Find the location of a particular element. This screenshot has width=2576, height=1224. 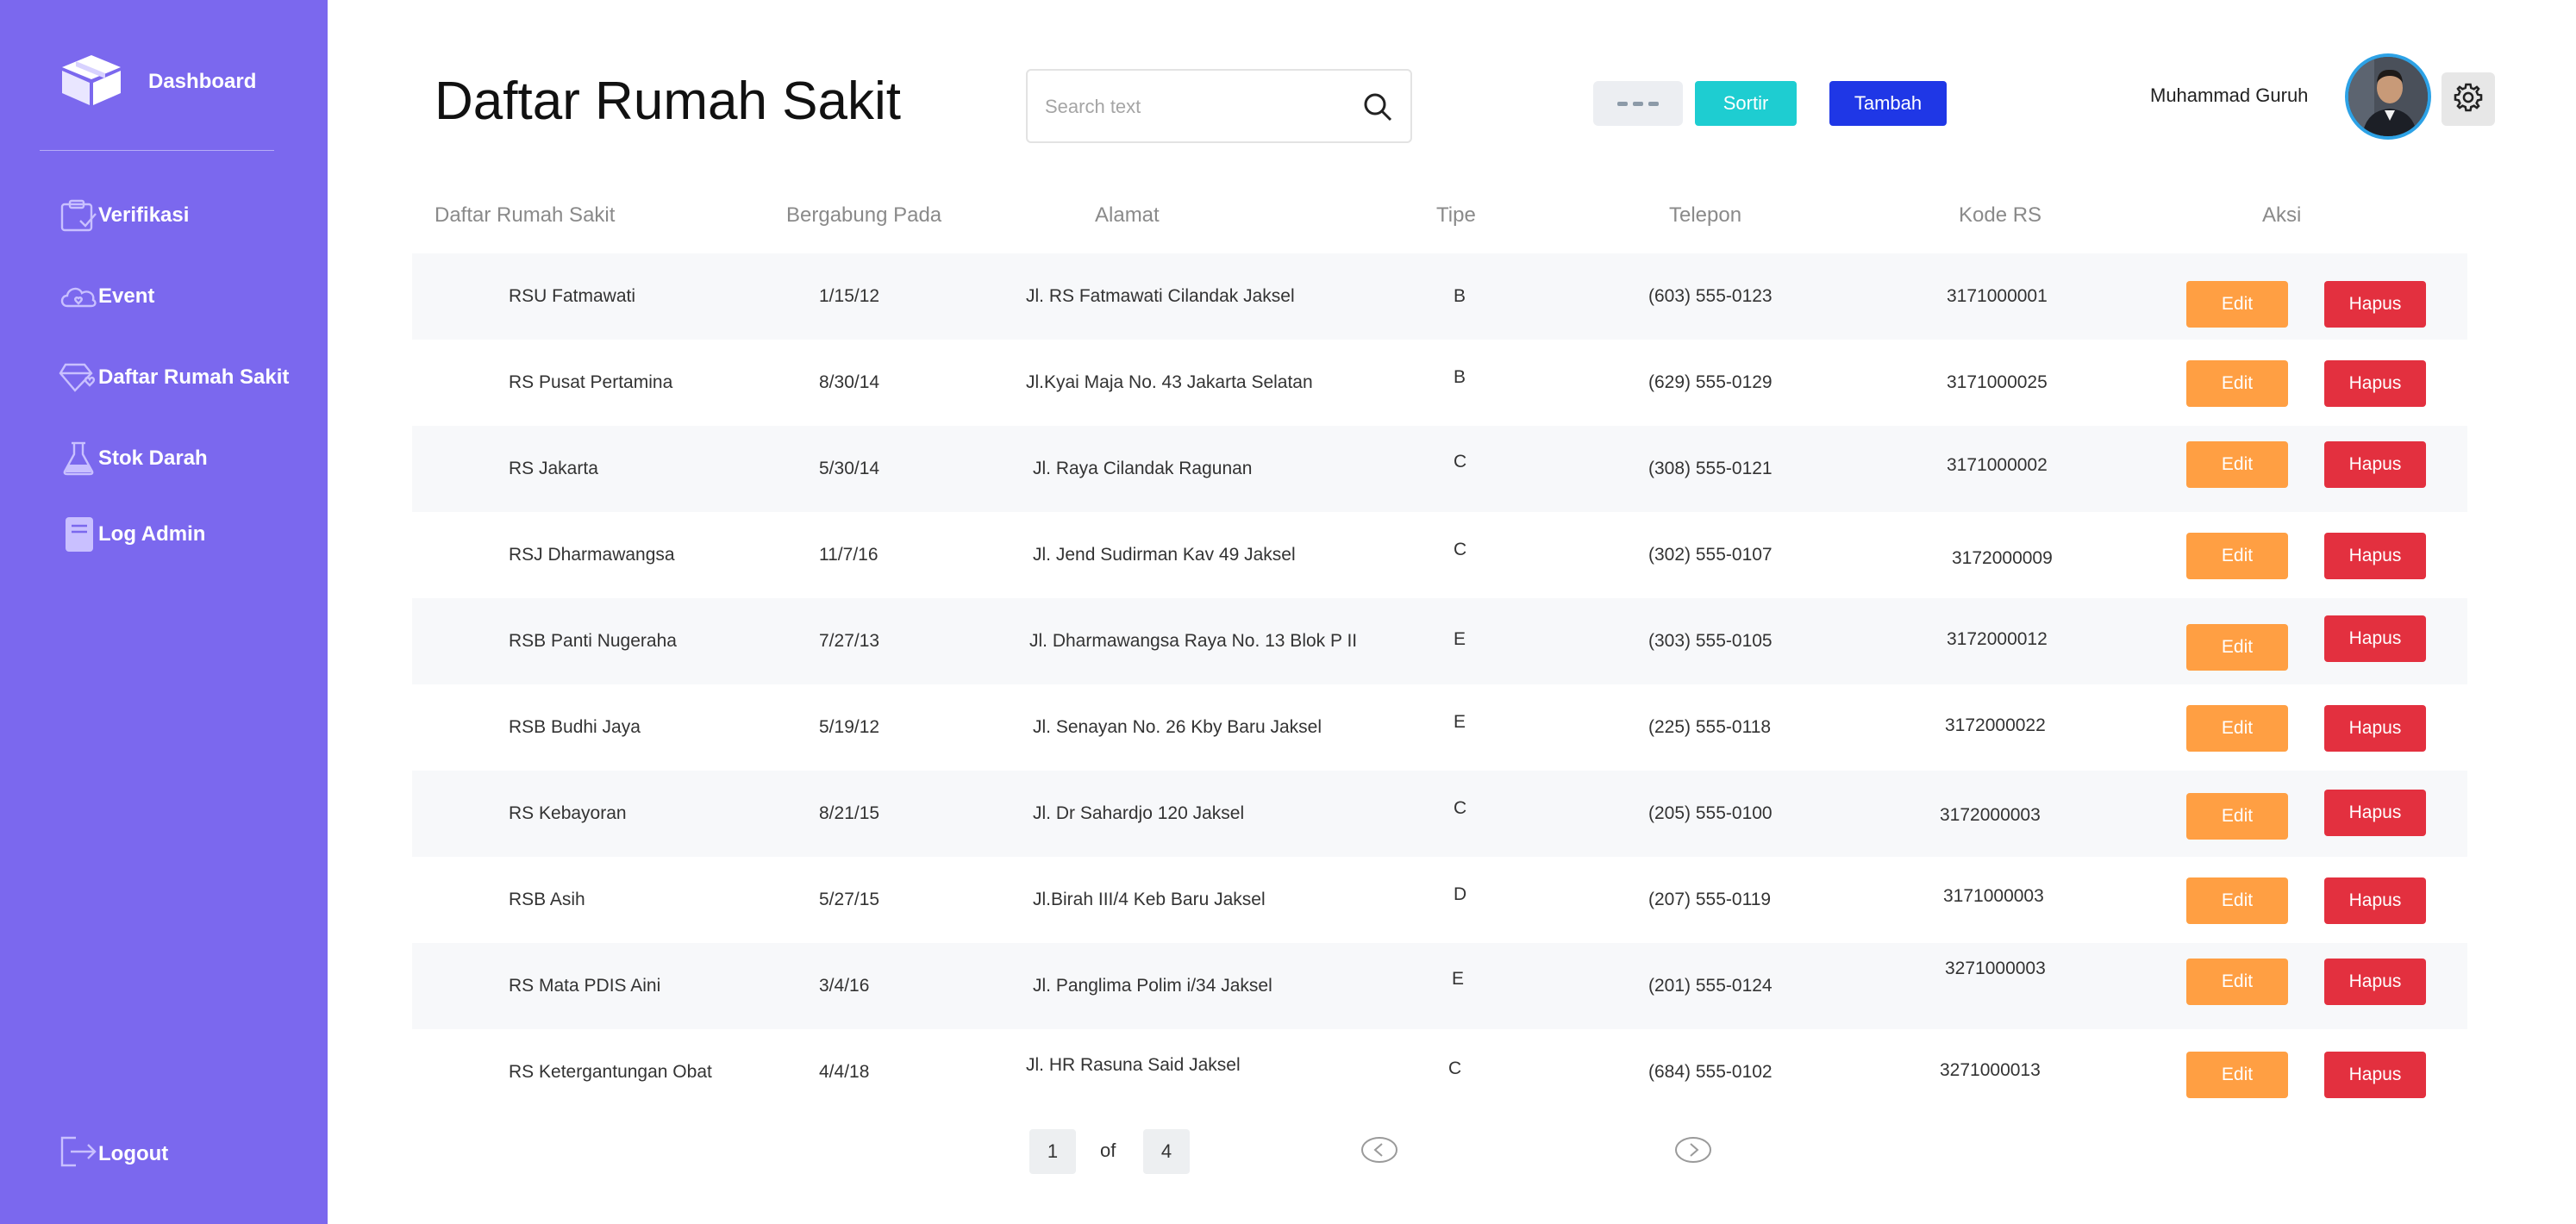

hospital-name: RS Mata PDIS Aini is located at coordinates (585, 986).